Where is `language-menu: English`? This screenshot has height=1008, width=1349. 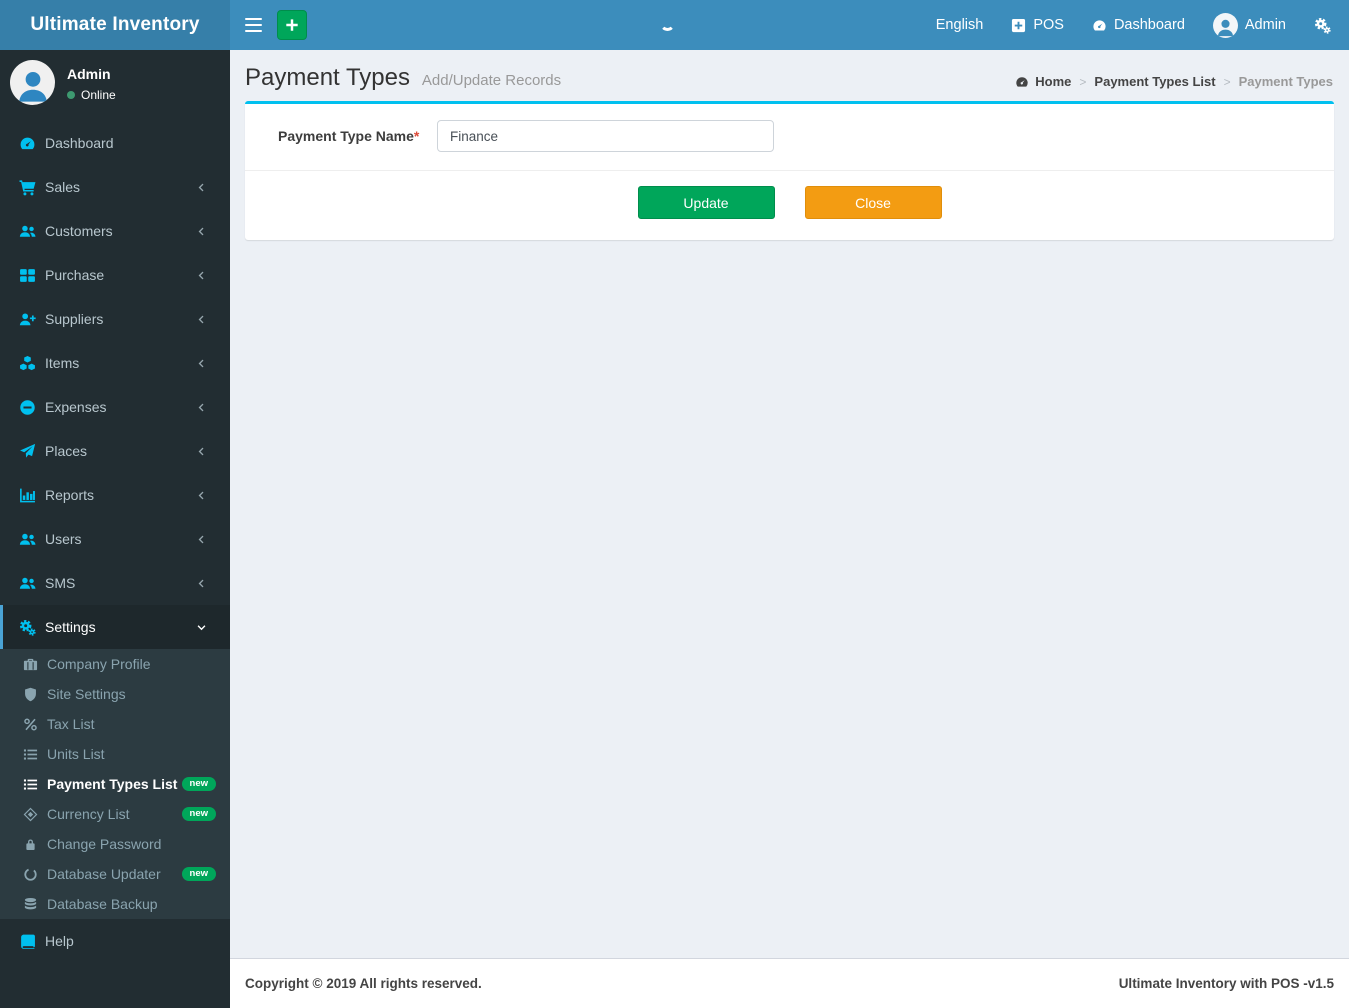
language-menu: English is located at coordinates (960, 25).